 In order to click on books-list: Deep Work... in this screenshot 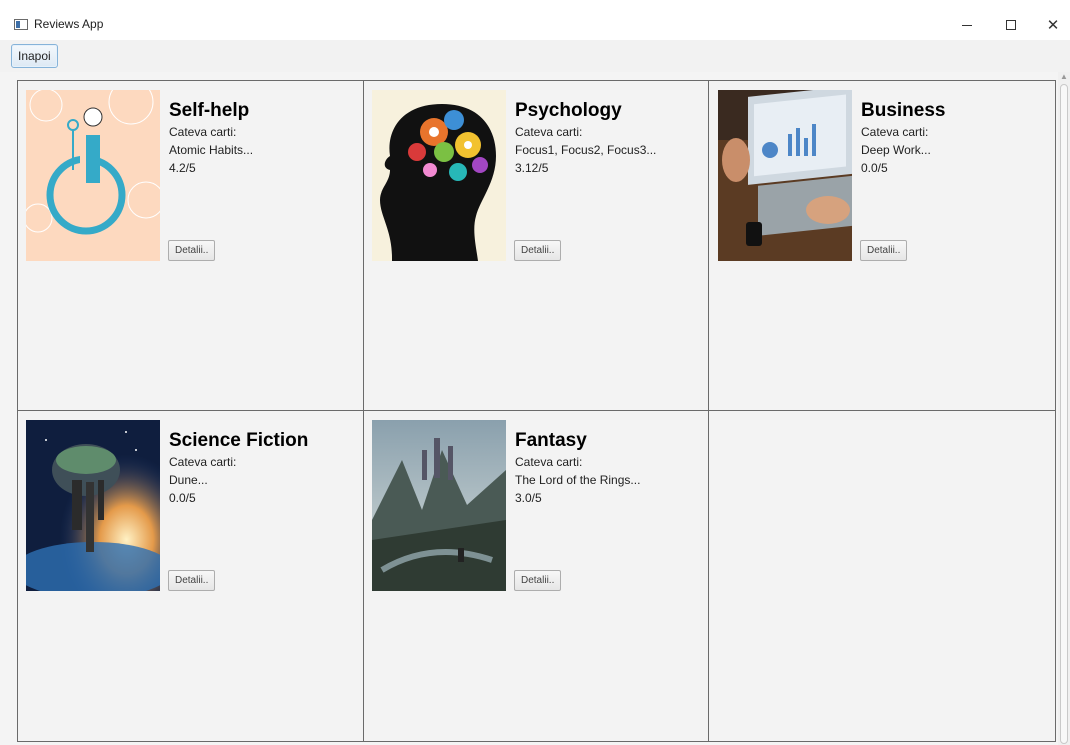, I will do `click(896, 150)`.